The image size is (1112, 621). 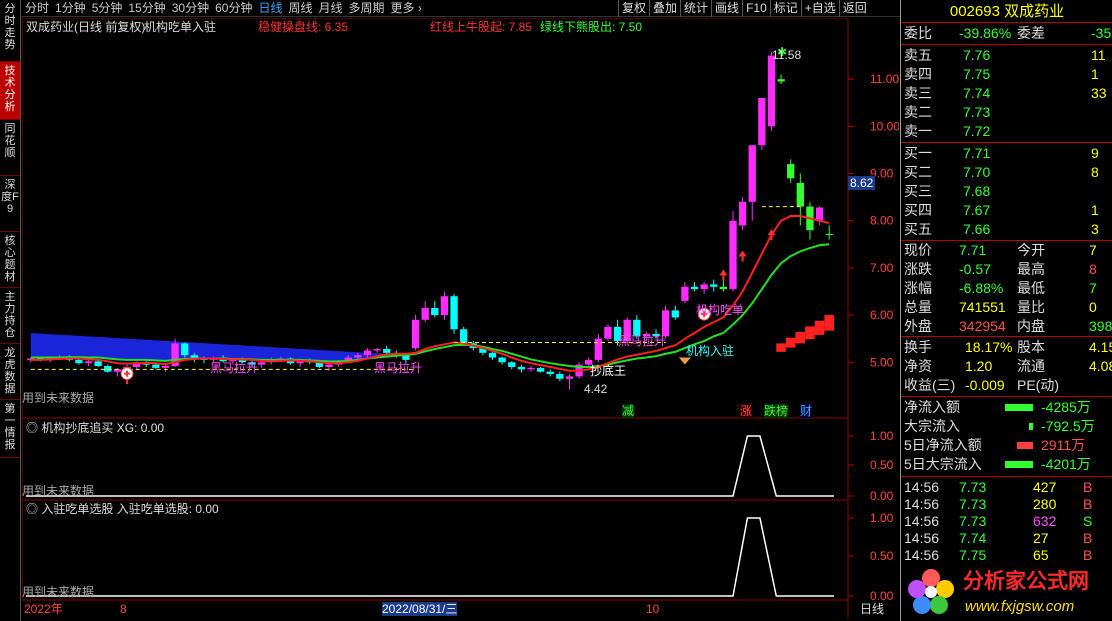 What do you see at coordinates (596, 389) in the screenshot?
I see `low-annotation: 4.42` at bounding box center [596, 389].